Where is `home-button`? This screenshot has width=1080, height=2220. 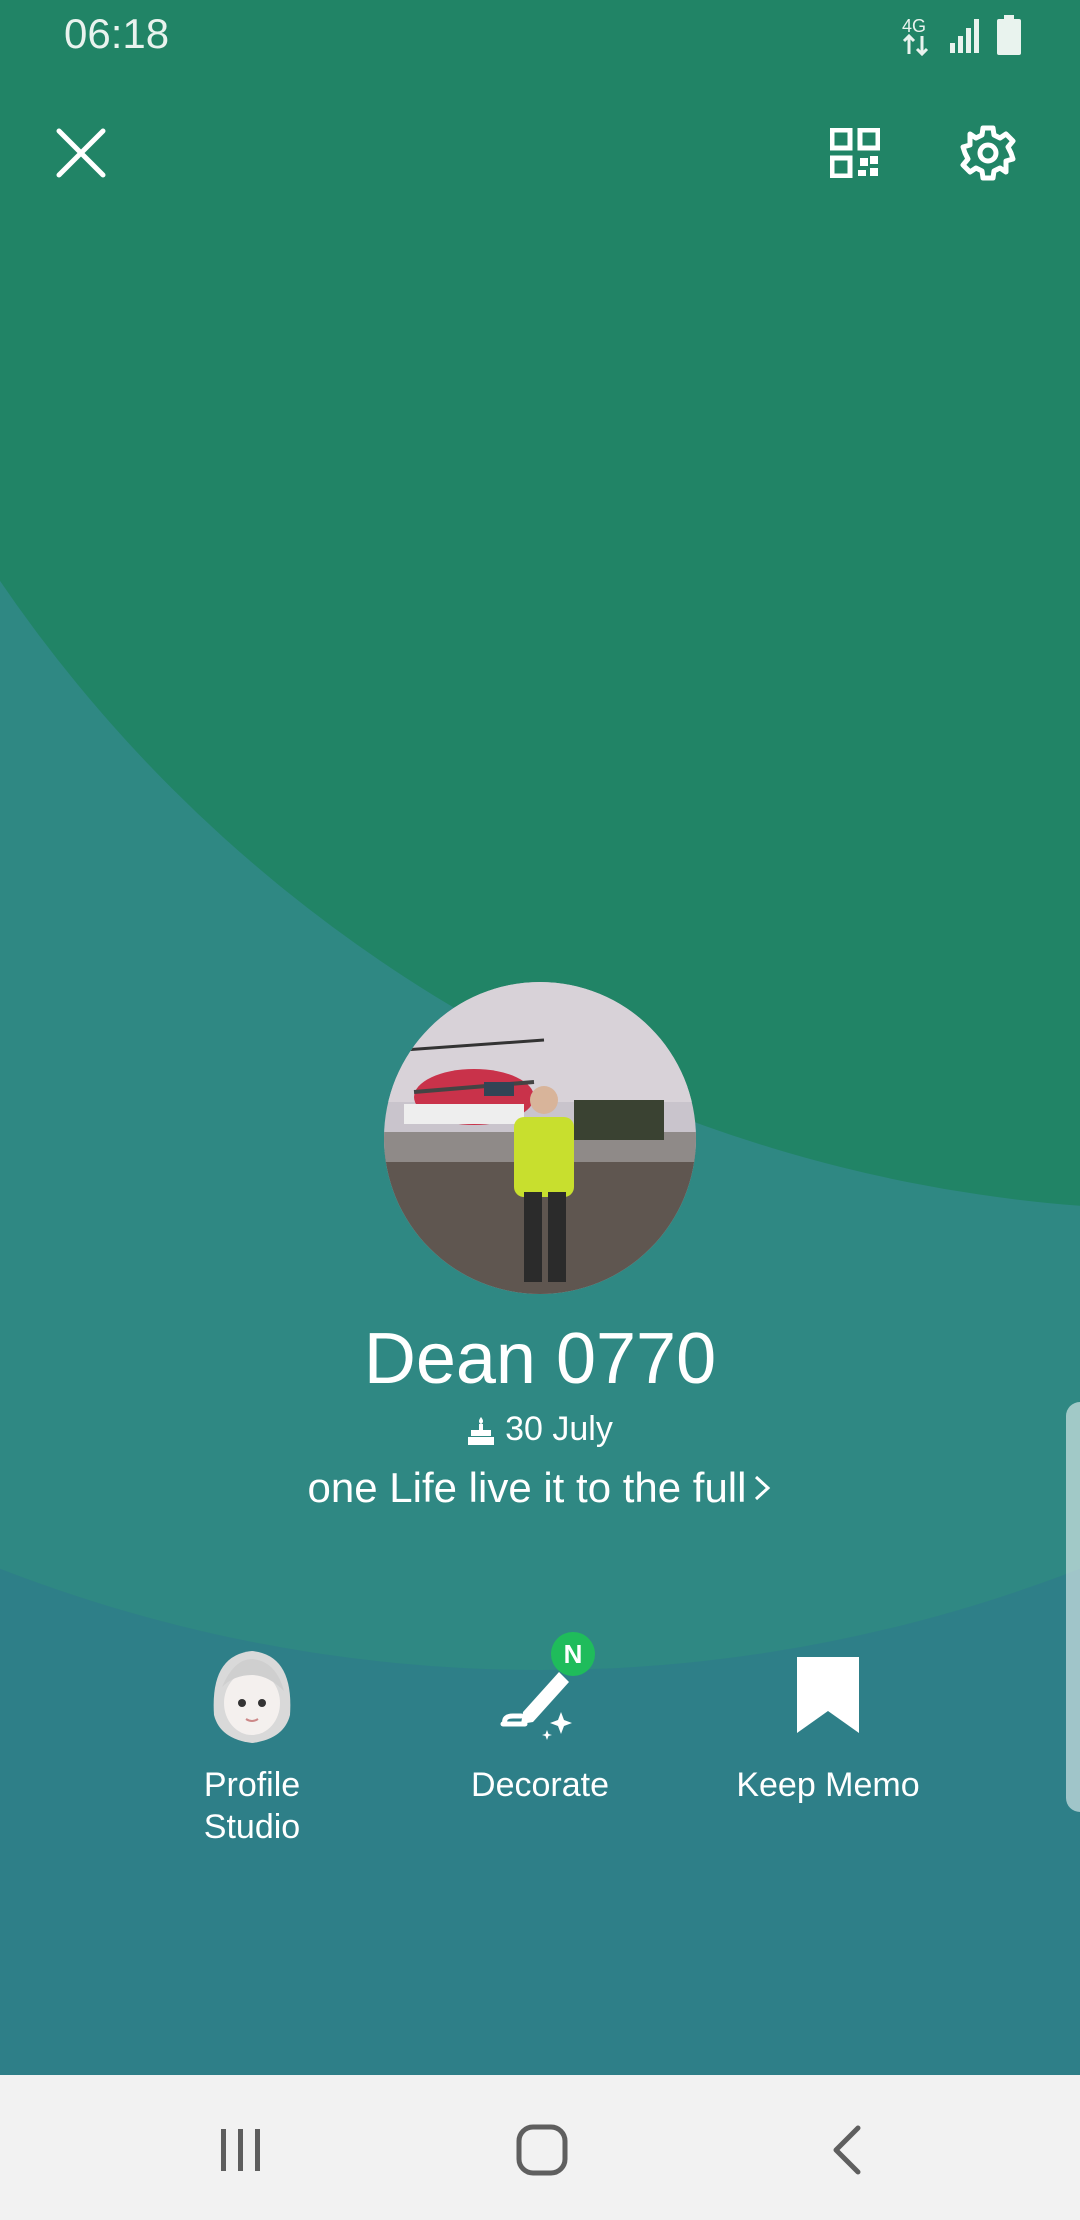
home-button is located at coordinates (542, 2150).